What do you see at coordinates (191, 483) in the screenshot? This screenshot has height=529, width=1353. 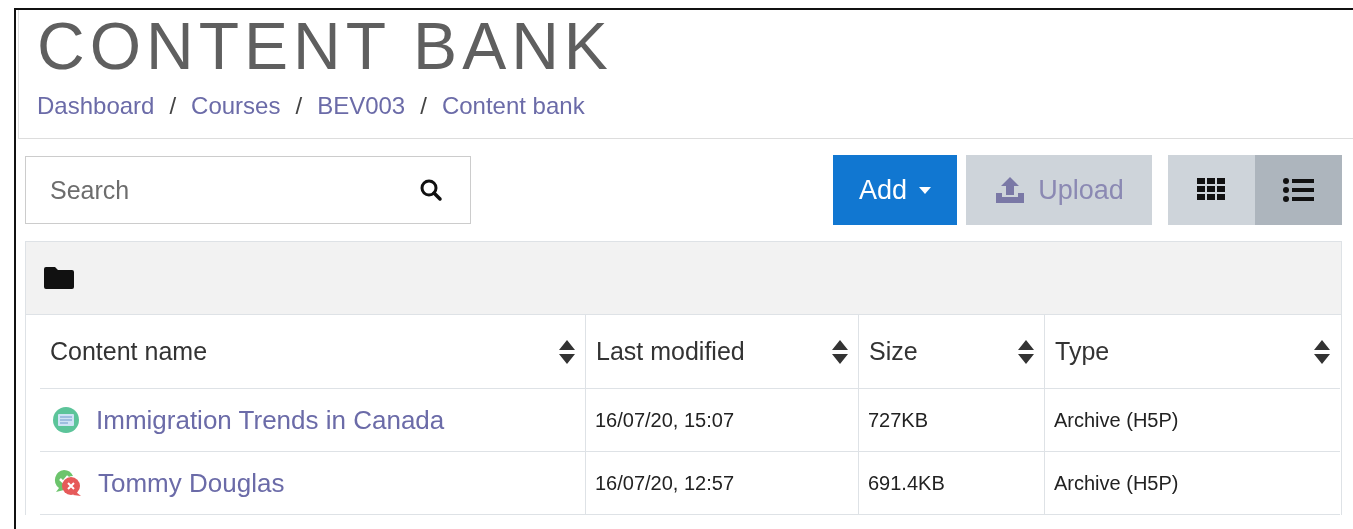 I see `content-link: Tommy Douglas` at bounding box center [191, 483].